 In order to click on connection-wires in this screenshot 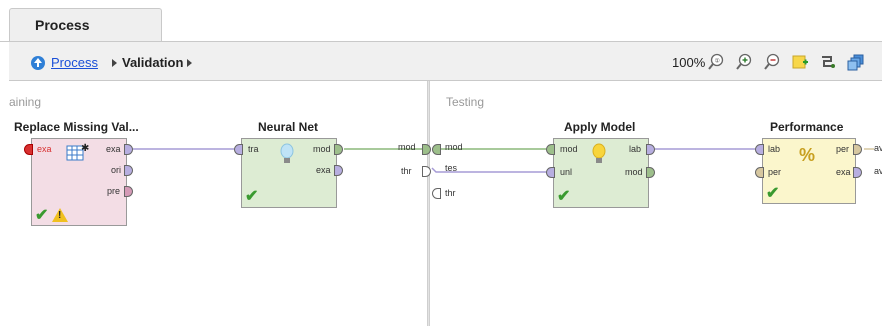, I will do `click(501, 160)`.